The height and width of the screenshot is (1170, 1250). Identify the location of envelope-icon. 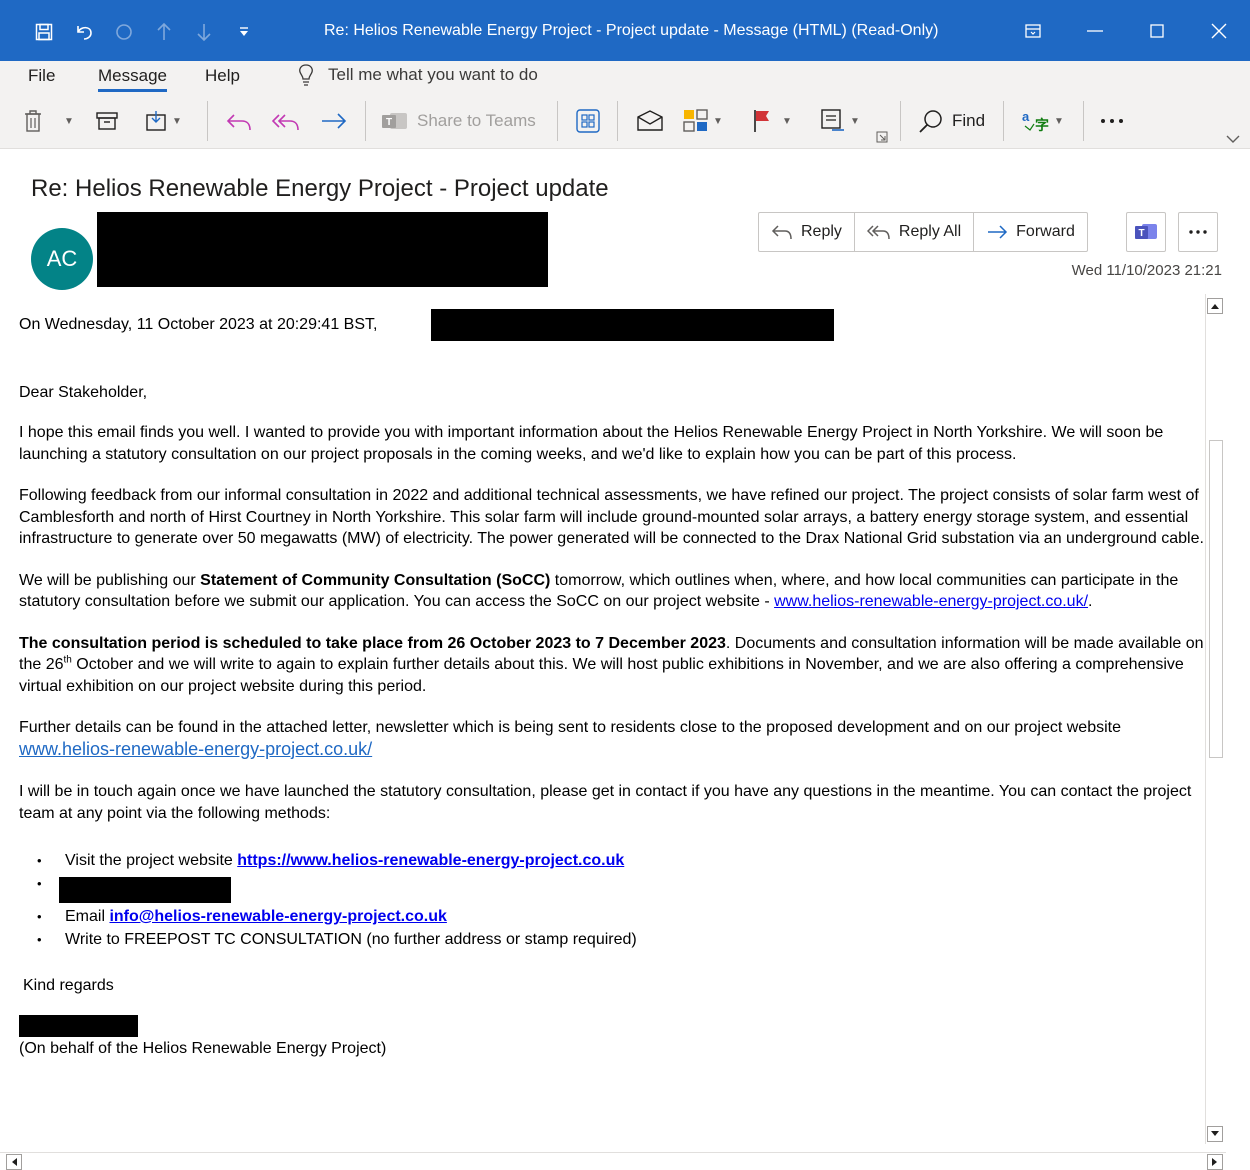
(650, 120).